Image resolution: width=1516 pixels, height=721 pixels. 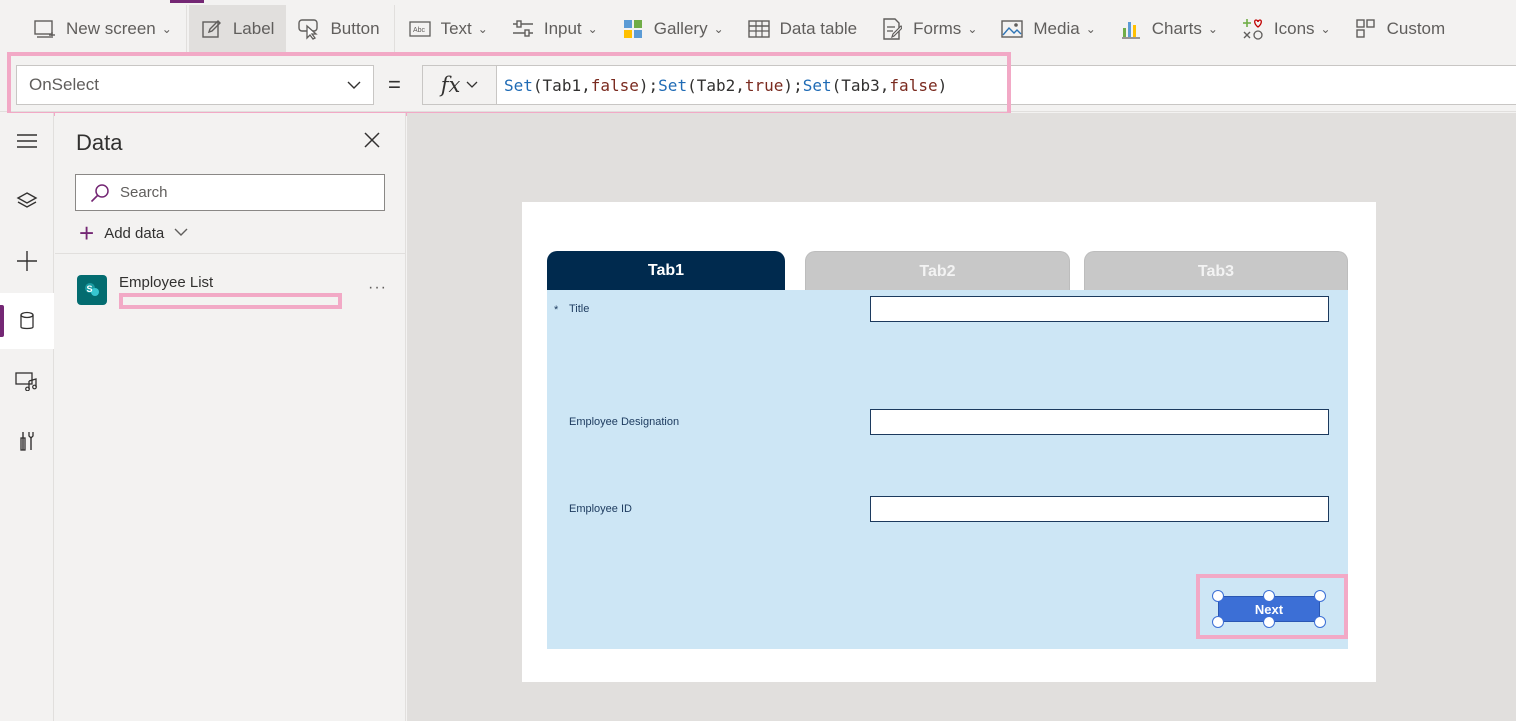 What do you see at coordinates (740, 85) in the screenshot?
I see `formula-token: ,` at bounding box center [740, 85].